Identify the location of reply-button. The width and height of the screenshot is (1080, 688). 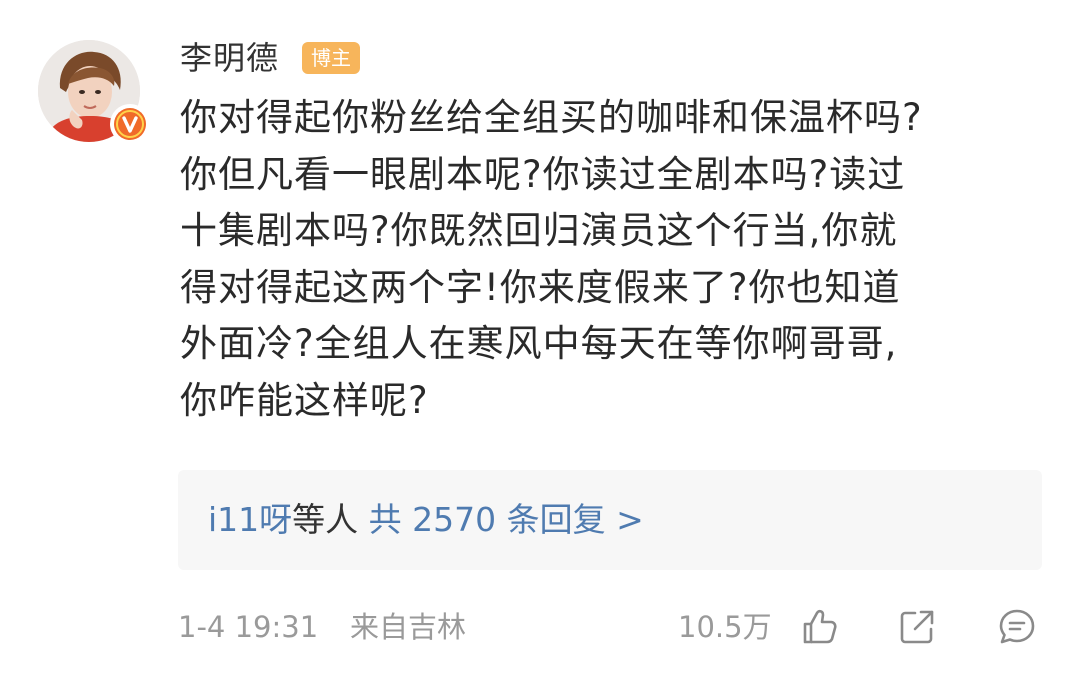
(1017, 627).